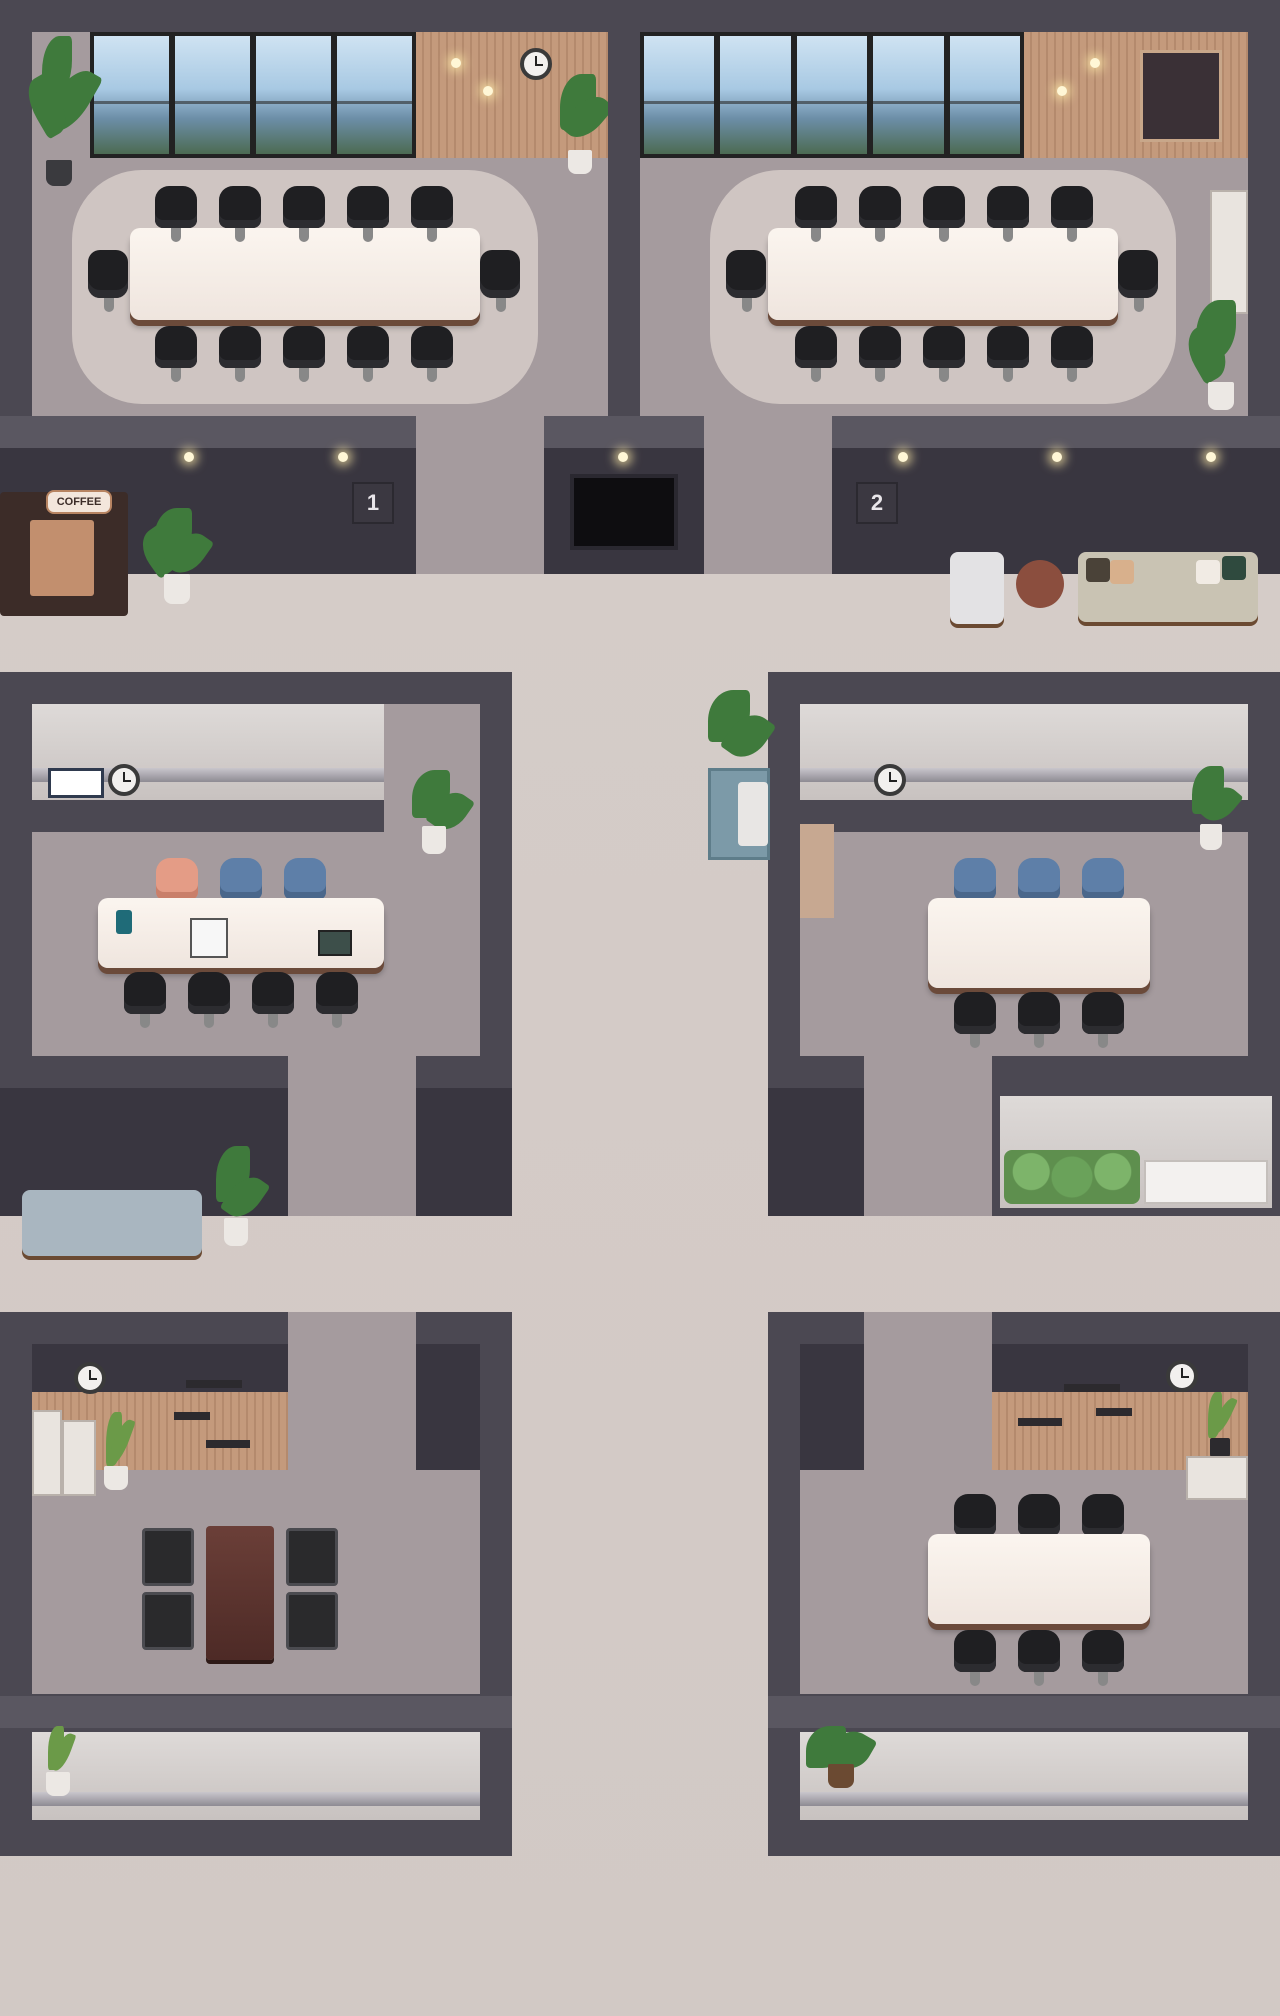 The height and width of the screenshot is (2016, 1280). What do you see at coordinates (832, 95) in the screenshot?
I see `room2-window` at bounding box center [832, 95].